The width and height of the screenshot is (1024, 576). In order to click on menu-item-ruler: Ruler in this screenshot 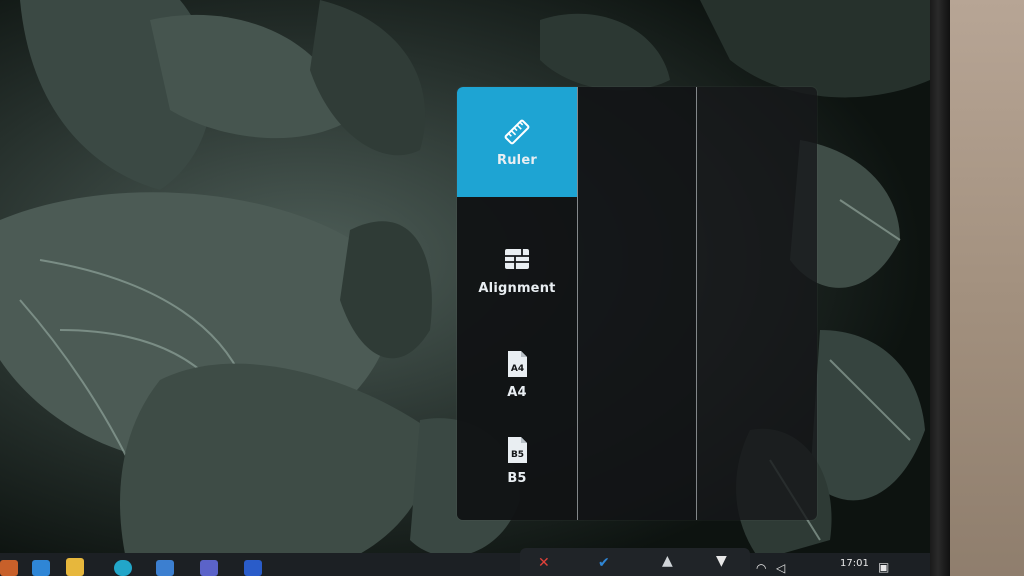, I will do `click(517, 142)`.